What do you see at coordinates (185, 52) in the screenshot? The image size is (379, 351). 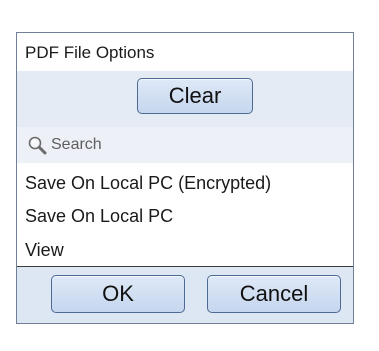 I see `dialog-title-bar: PDF File Options` at bounding box center [185, 52].